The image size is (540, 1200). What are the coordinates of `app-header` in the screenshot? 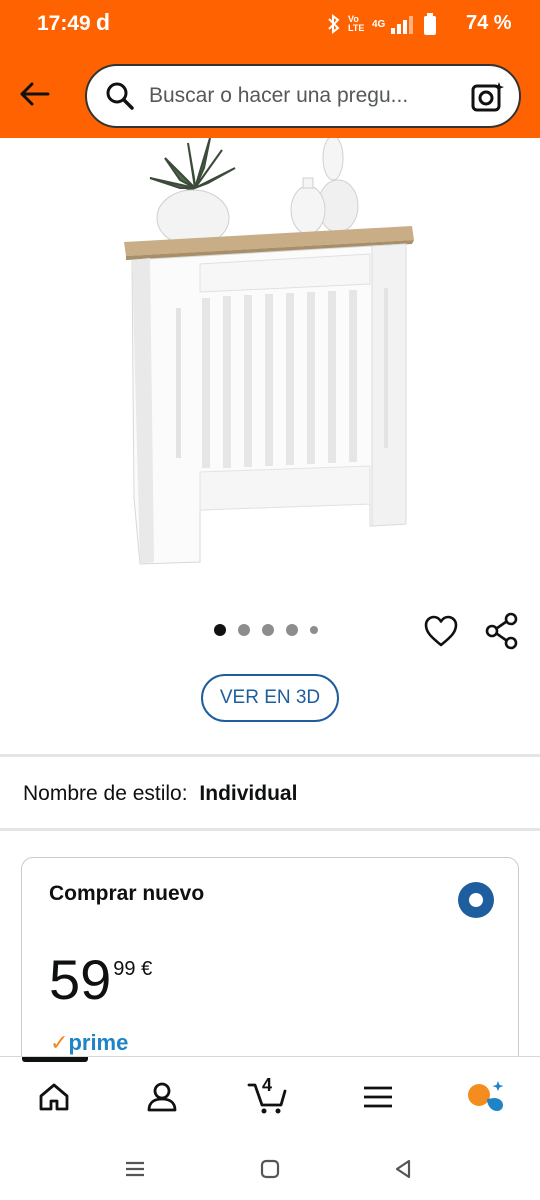 It's located at (270, 94).